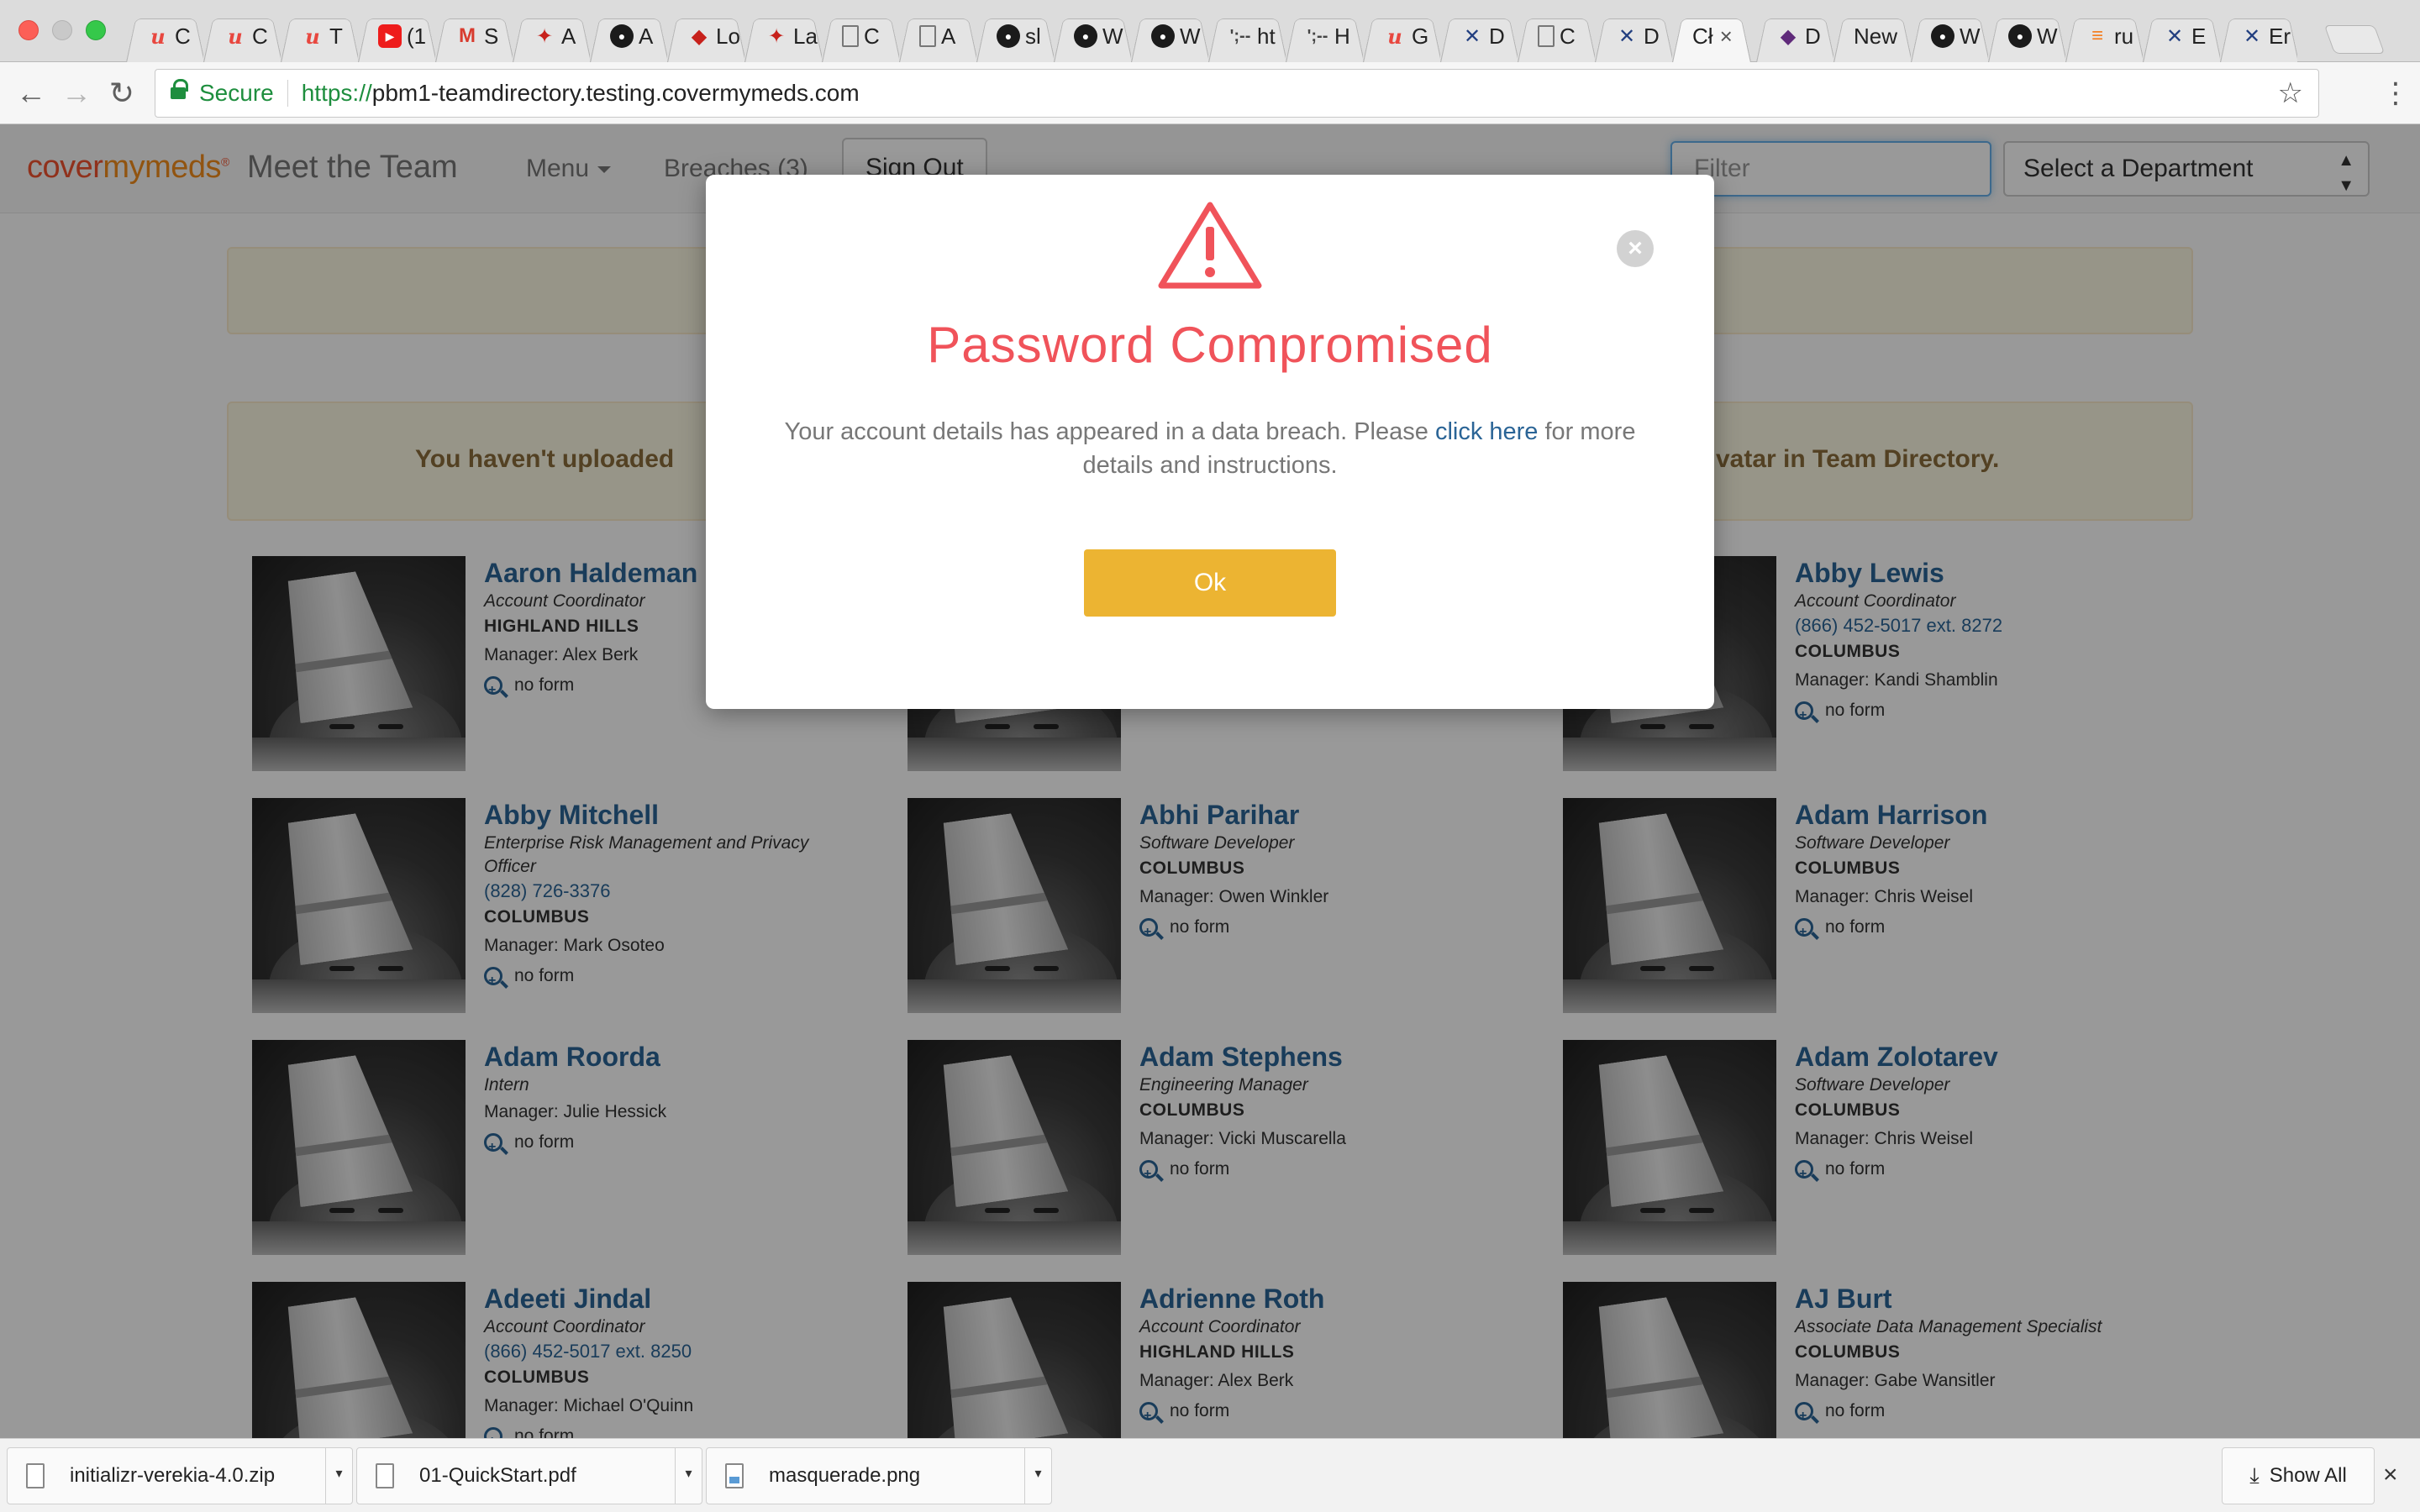 Image resolution: width=2420 pixels, height=1512 pixels. Describe the element at coordinates (699, 36) in the screenshot. I see `page-icon: ◆` at that location.